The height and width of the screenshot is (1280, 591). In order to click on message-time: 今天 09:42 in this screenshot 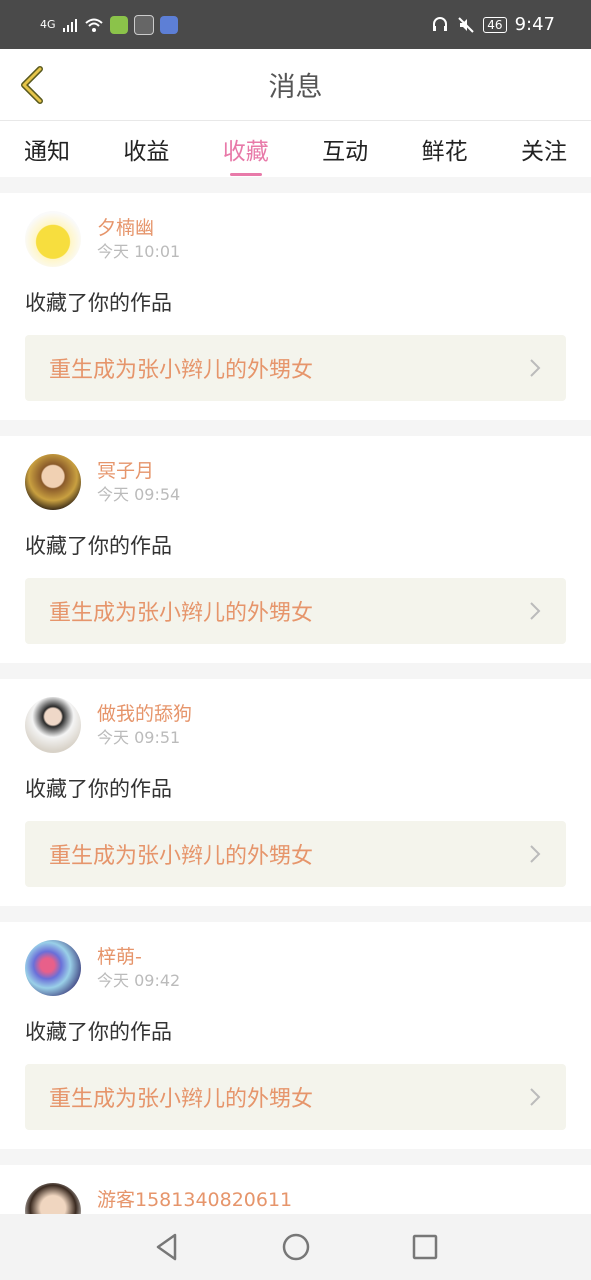, I will do `click(139, 980)`.